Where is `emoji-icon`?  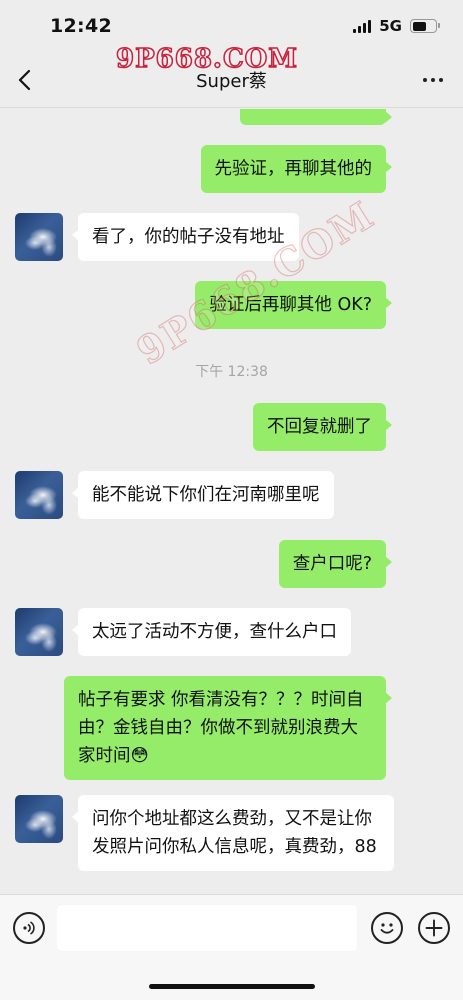 emoji-icon is located at coordinates (387, 928).